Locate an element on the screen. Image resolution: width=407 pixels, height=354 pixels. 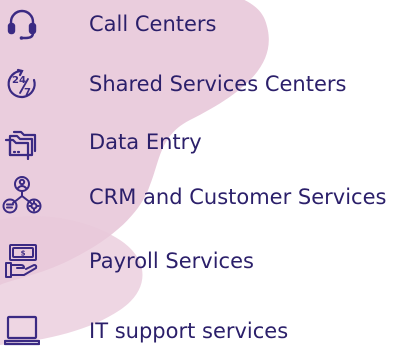
list-item-call-centers: Call Centers is located at coordinates (203, 24).